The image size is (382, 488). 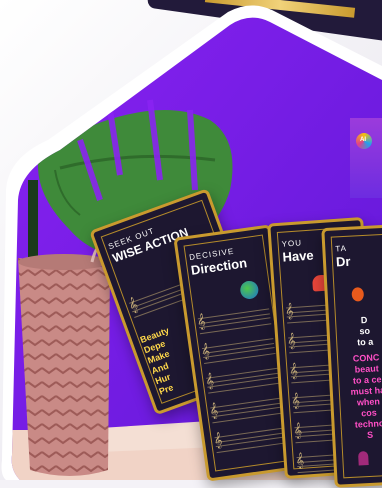 I want to click on card-text: Dsoto a, so click(x=357, y=331).